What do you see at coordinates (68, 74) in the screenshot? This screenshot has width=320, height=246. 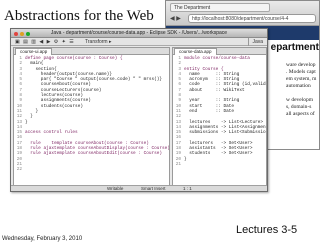 I see `code-text: header{output(course.name)}` at bounding box center [68, 74].